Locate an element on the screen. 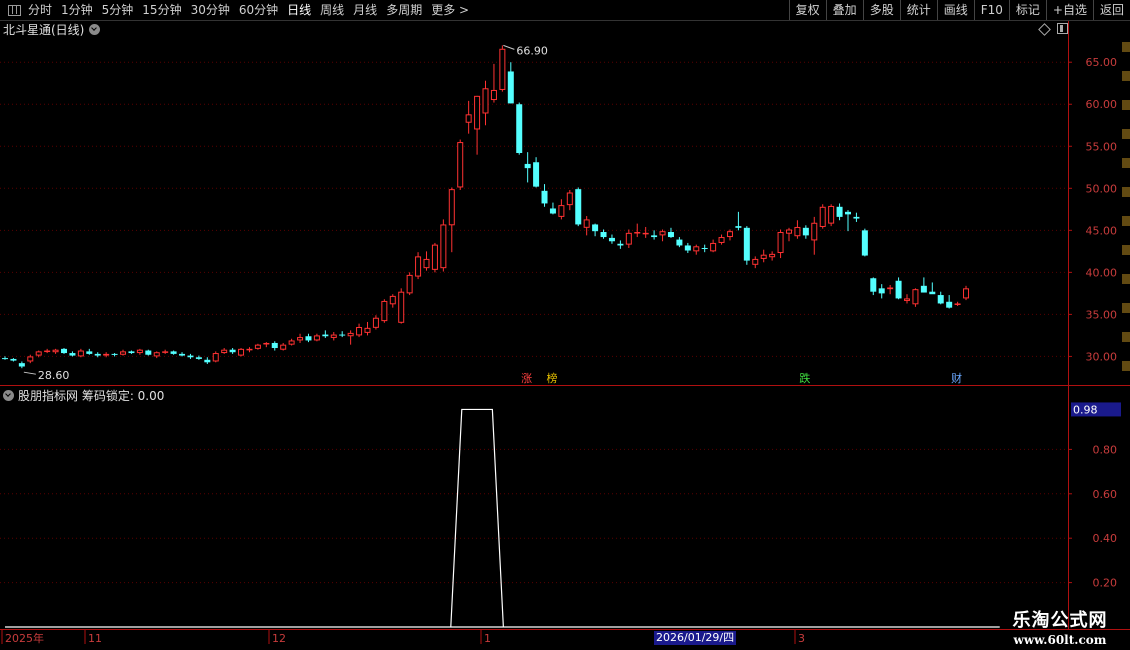  time-tick-label: 11 is located at coordinates (95, 638).